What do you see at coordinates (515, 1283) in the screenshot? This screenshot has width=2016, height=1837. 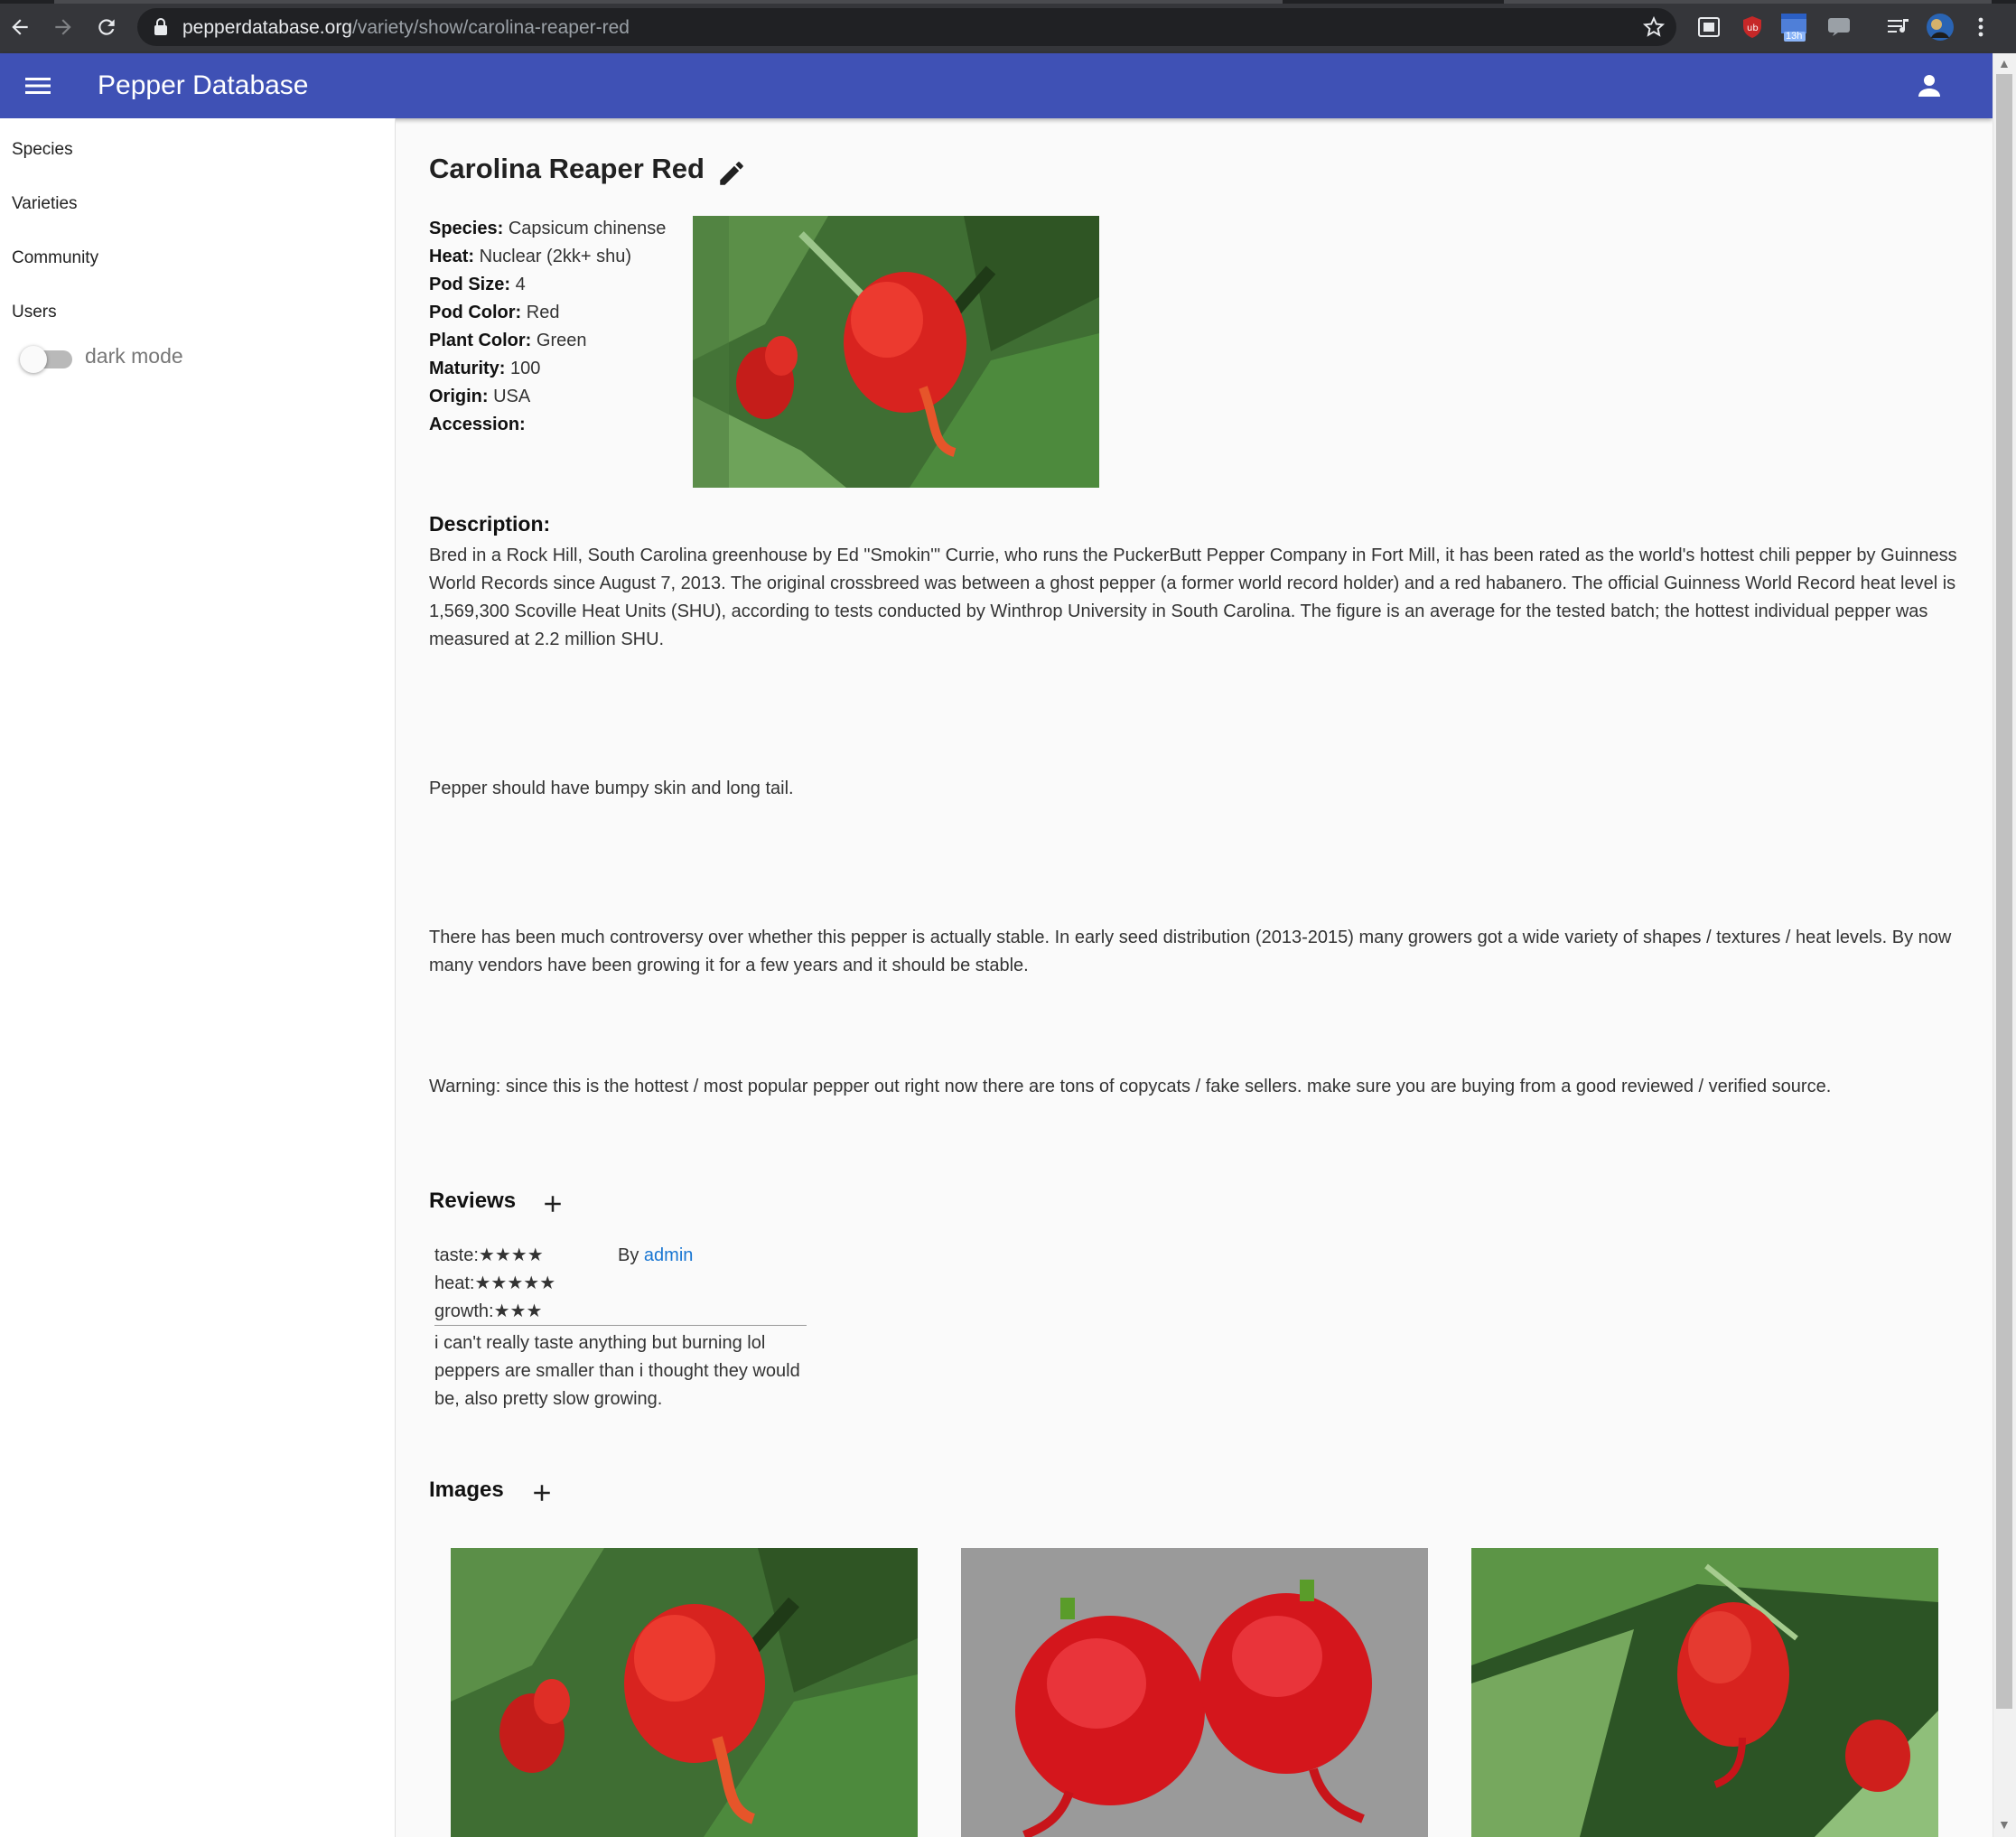 I see `heat-stars: ★★★★★` at bounding box center [515, 1283].